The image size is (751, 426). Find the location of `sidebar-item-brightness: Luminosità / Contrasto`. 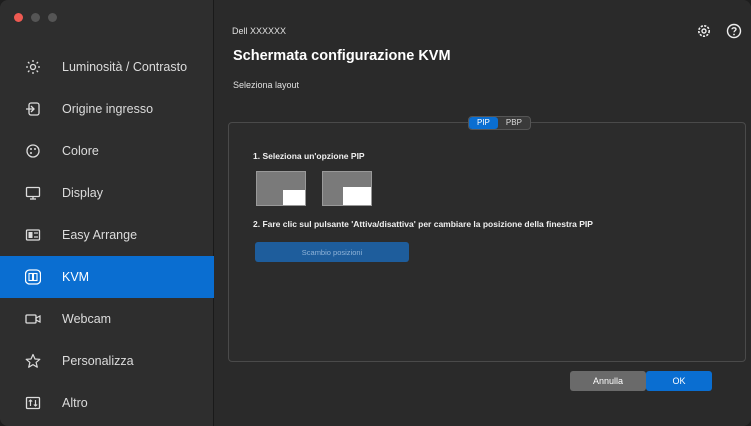

sidebar-item-brightness: Luminosità / Contrasto is located at coordinates (107, 67).